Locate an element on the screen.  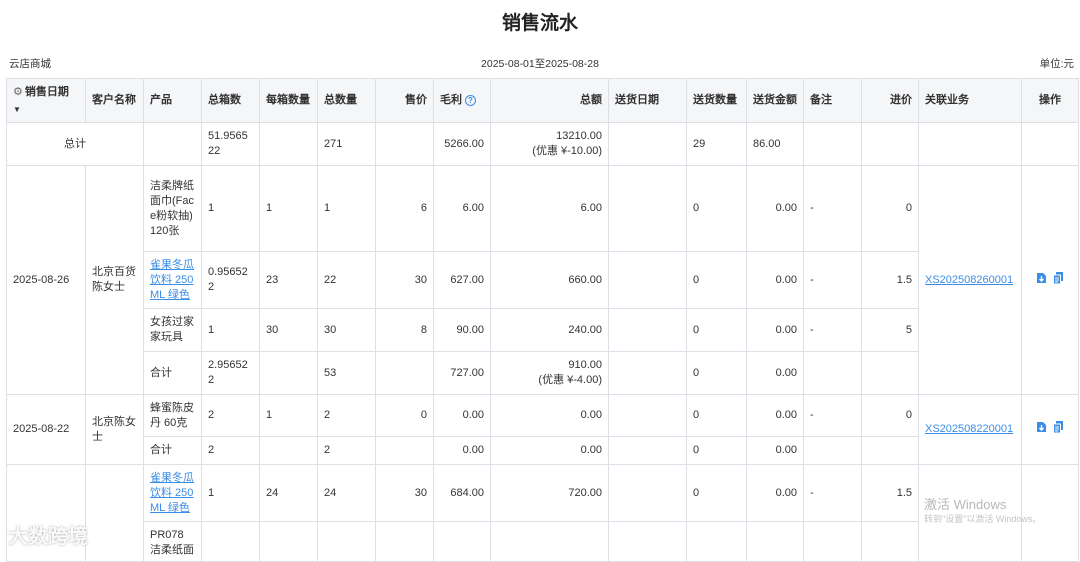
subtotal-boxes: 2 is located at coordinates (230, 450).